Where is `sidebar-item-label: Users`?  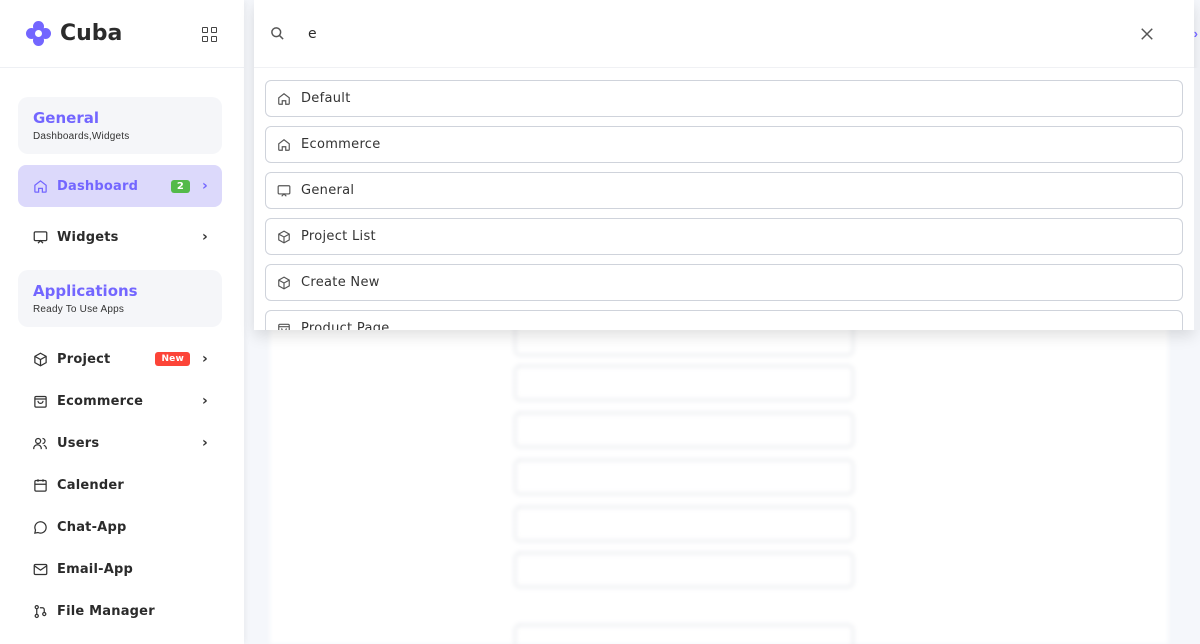
sidebar-item-label: Users is located at coordinates (78, 443).